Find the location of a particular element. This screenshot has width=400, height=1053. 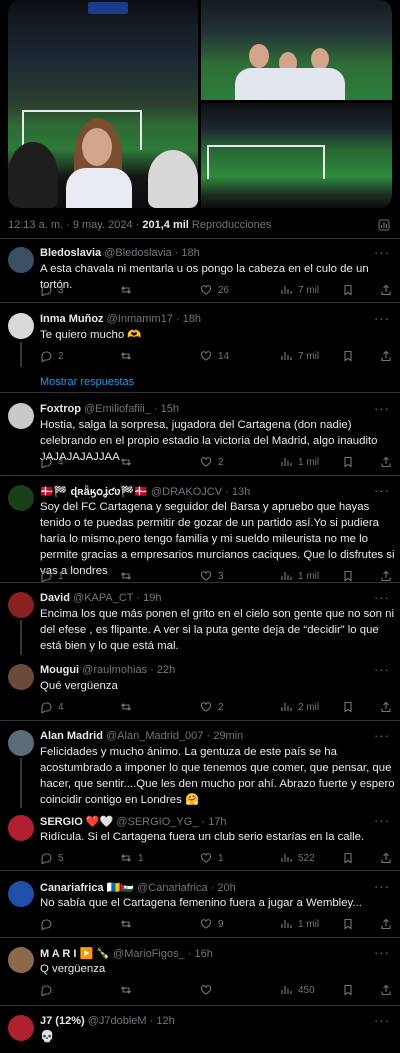

post-age: · 20h is located at coordinates (223, 888).